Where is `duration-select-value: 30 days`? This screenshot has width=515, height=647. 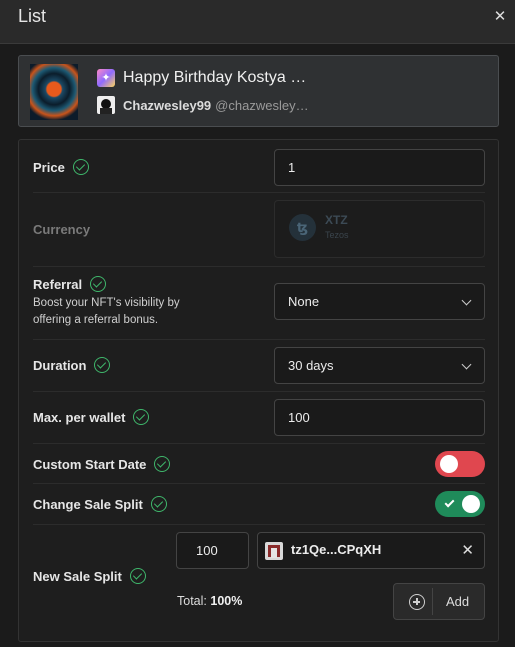 duration-select-value: 30 days is located at coordinates (311, 365).